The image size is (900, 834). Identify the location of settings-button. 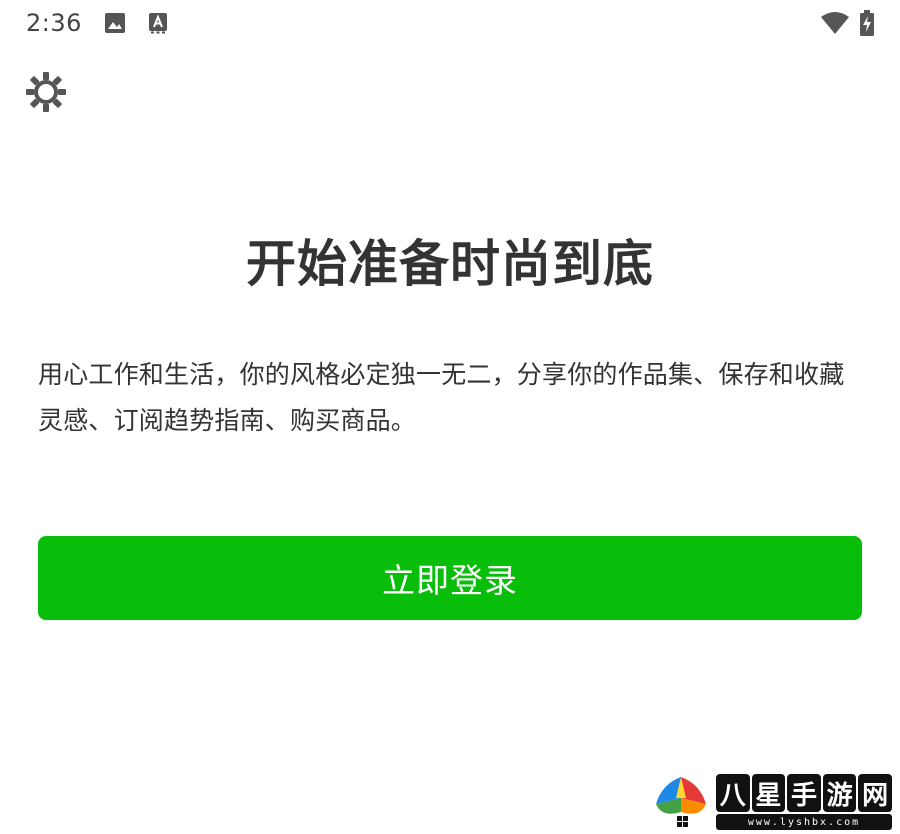
(46, 92).